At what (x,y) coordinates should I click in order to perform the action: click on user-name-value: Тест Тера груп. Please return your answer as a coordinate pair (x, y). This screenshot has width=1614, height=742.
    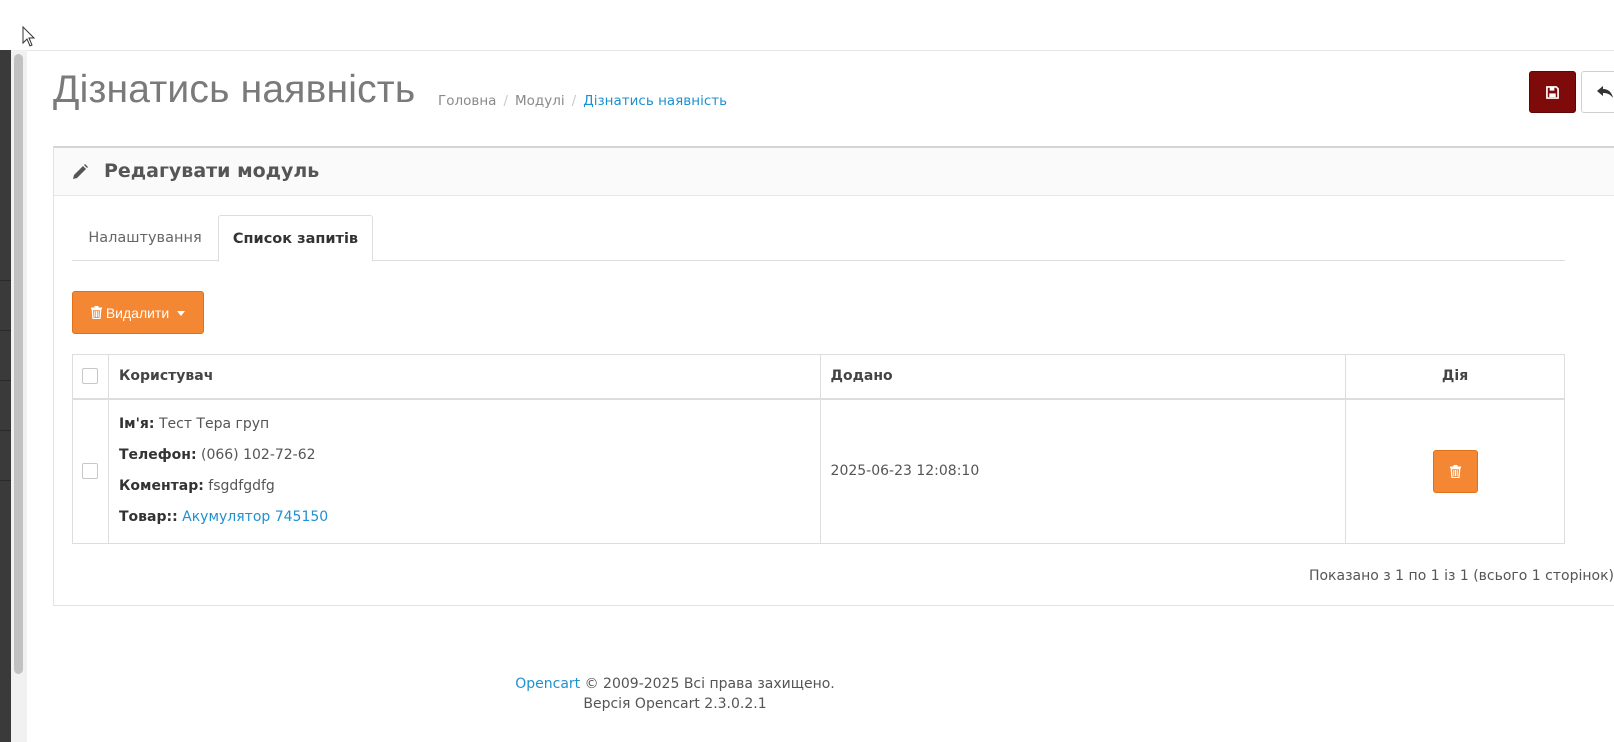
    Looking at the image, I should click on (214, 424).